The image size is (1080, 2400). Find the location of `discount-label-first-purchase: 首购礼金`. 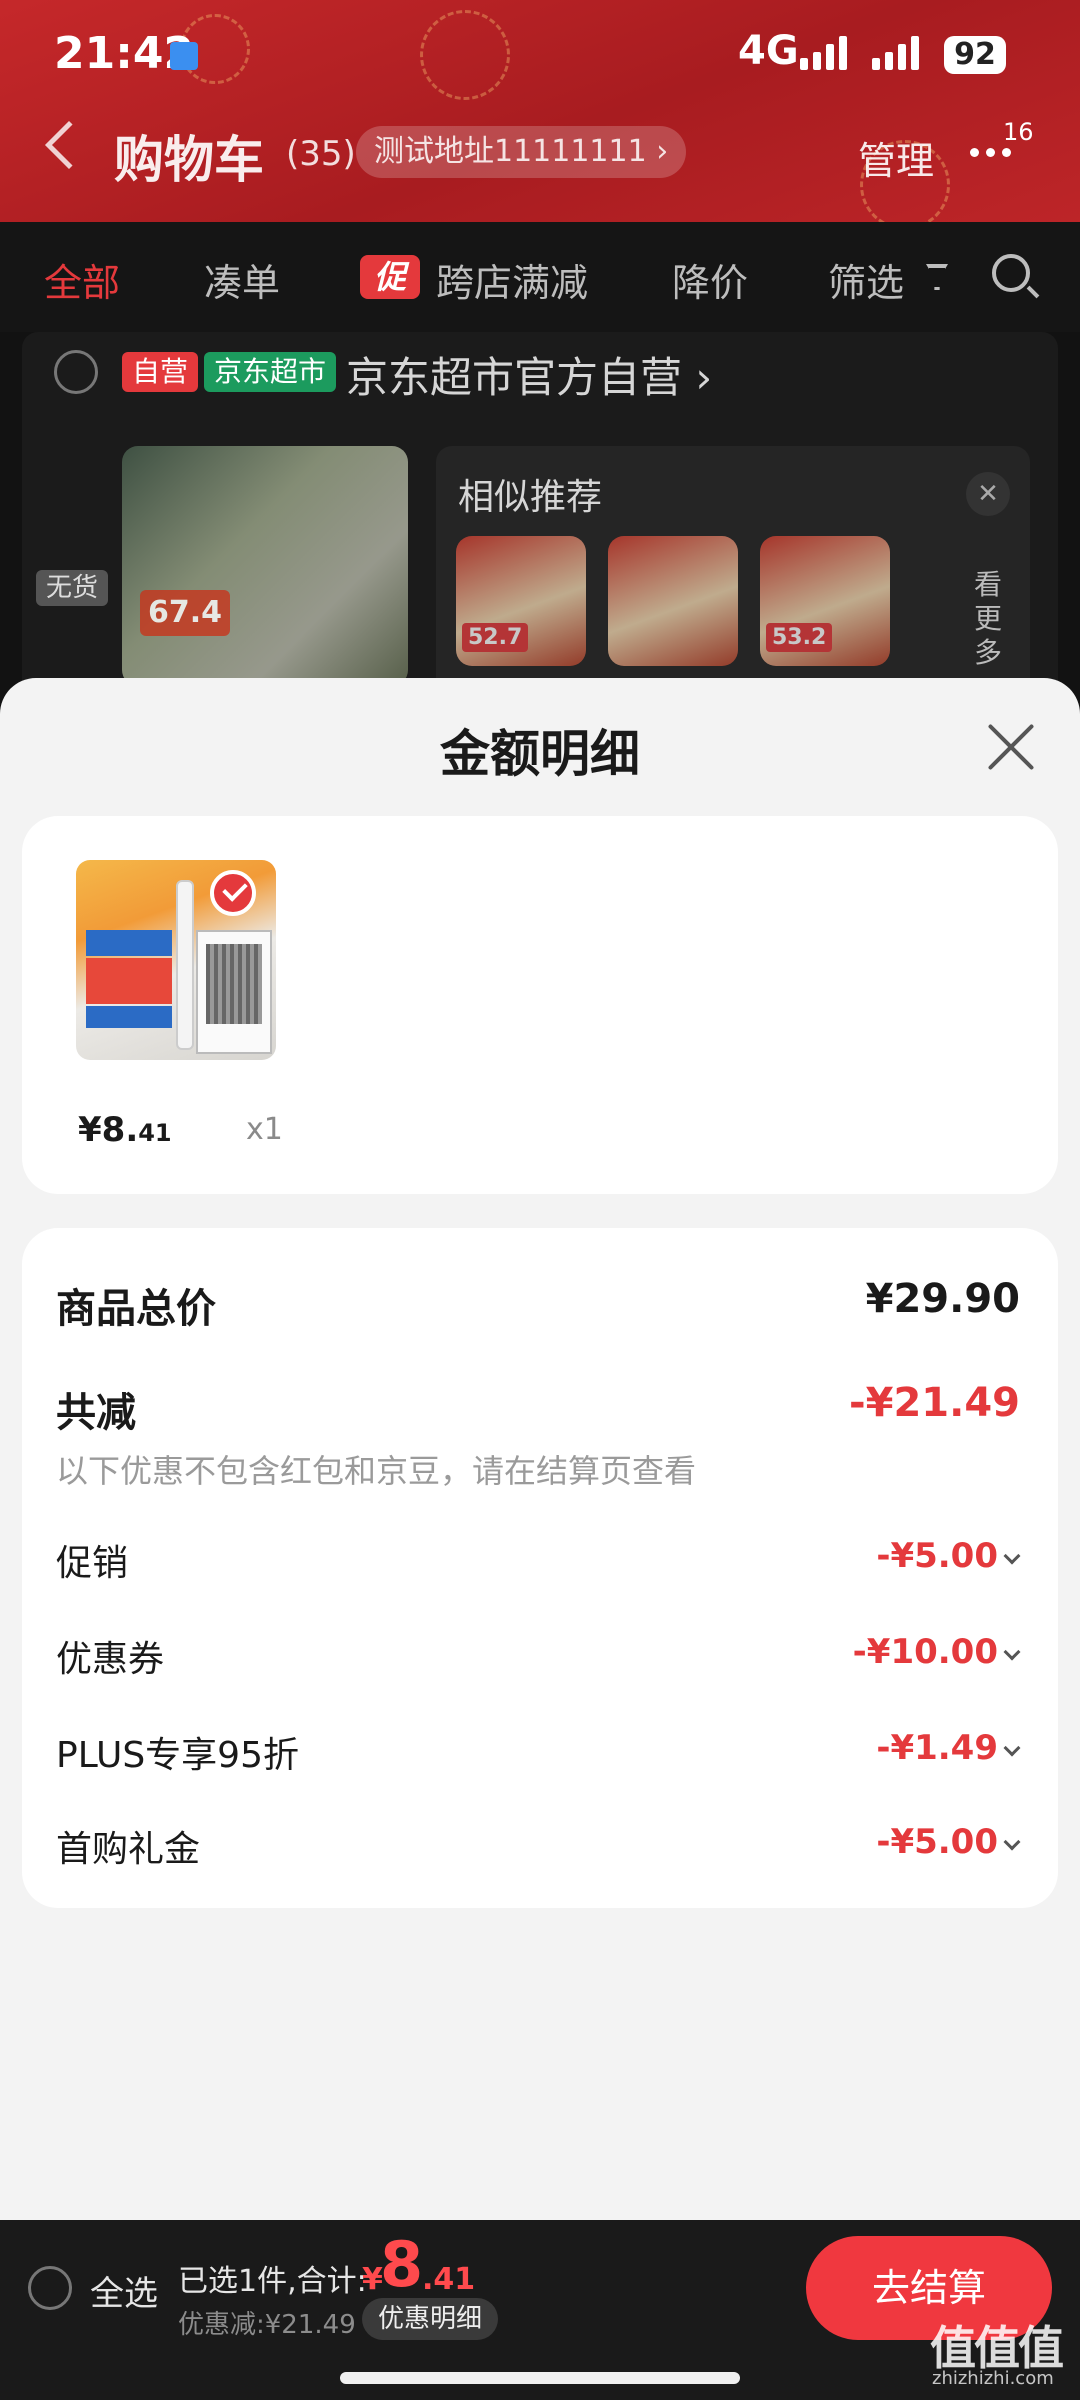

discount-label-first-purchase: 首购礼金 is located at coordinates (128, 1849).